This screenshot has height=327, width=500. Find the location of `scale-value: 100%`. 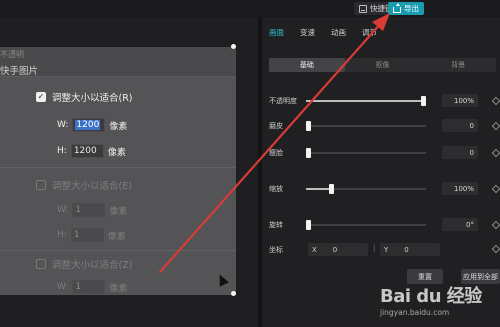

scale-value: 100% is located at coordinates (460, 188).